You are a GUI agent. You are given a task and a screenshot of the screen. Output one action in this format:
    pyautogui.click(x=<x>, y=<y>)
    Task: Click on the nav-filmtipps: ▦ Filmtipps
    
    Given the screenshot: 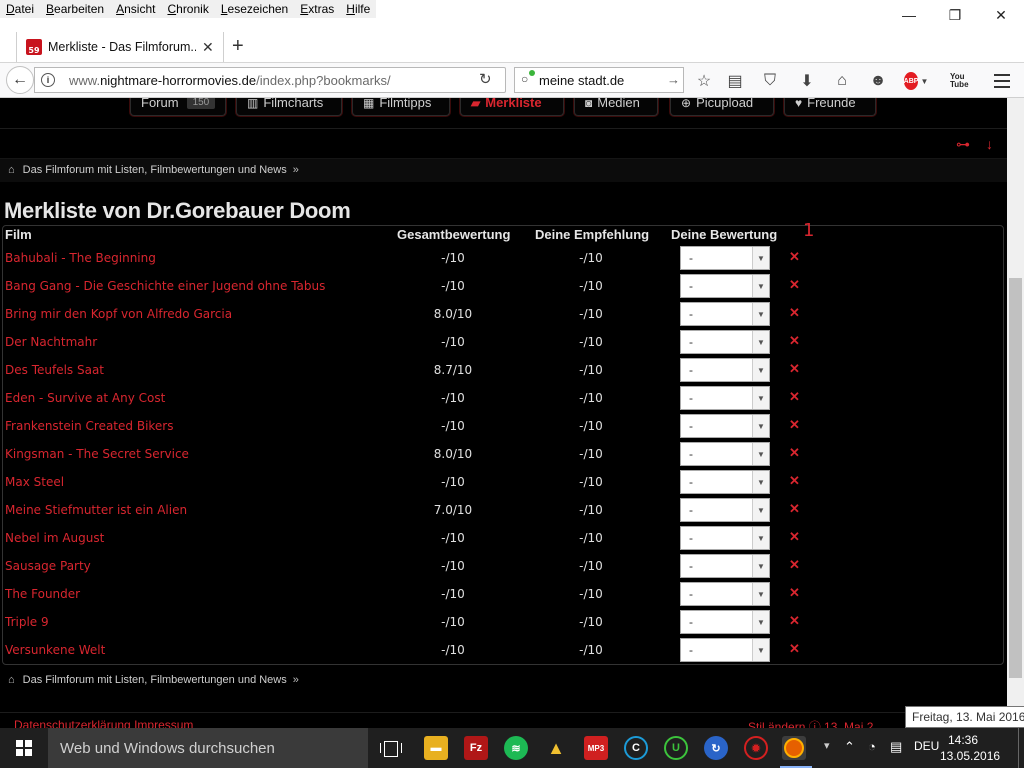 What is the action you would take?
    pyautogui.click(x=401, y=107)
    